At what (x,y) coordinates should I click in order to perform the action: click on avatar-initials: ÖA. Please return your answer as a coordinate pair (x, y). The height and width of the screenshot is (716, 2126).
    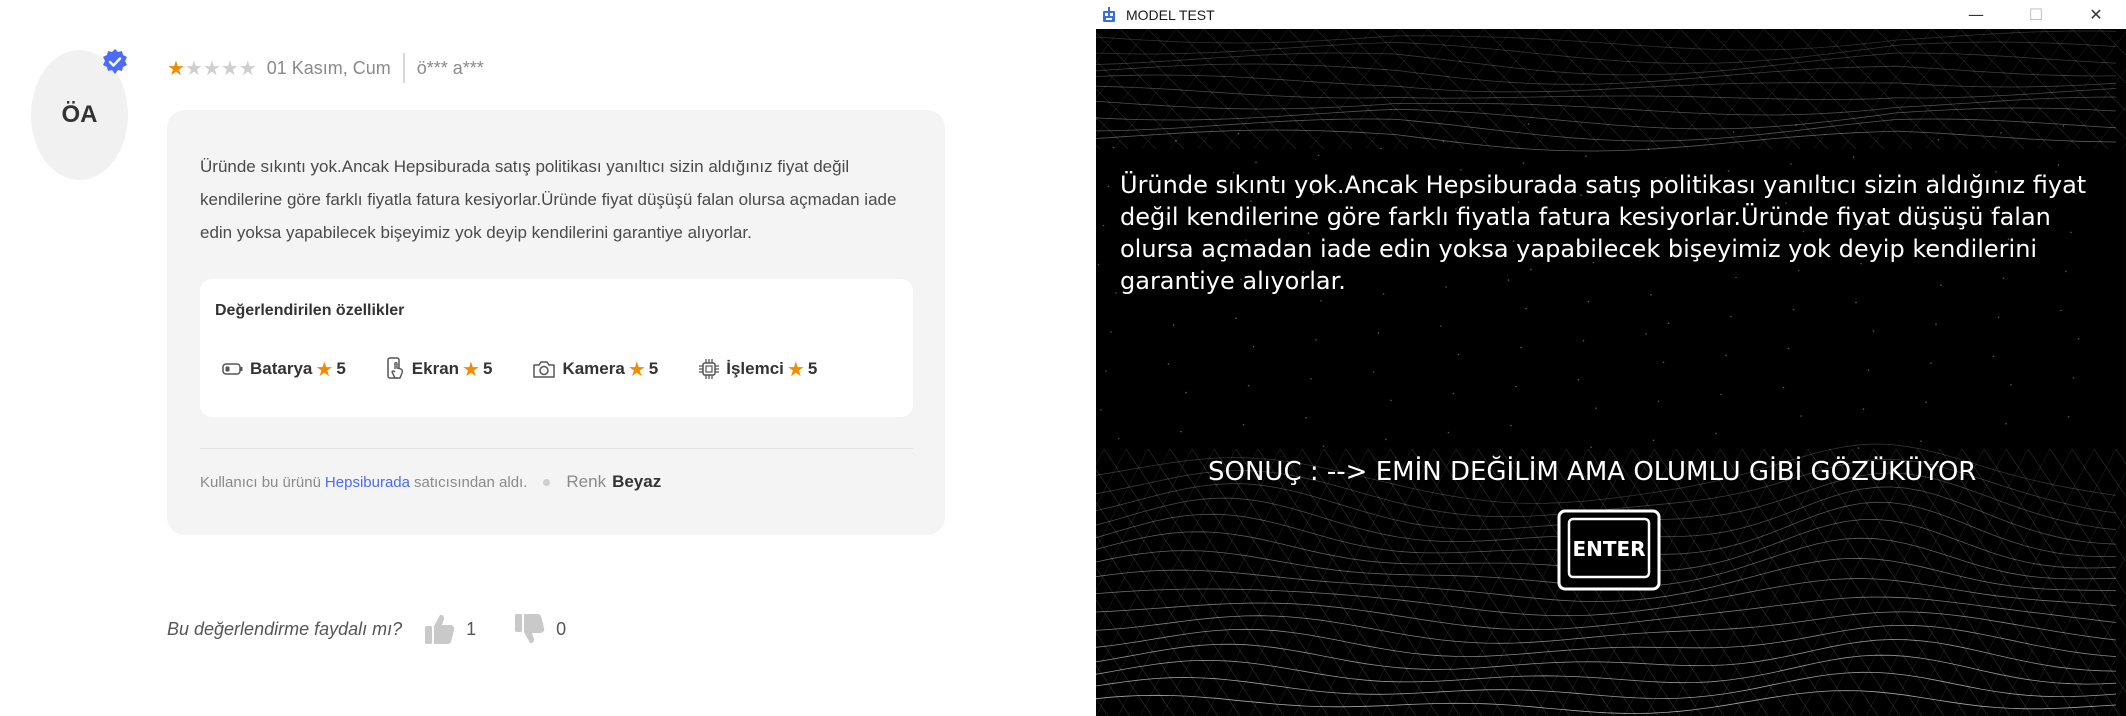
    Looking at the image, I should click on (79, 114).